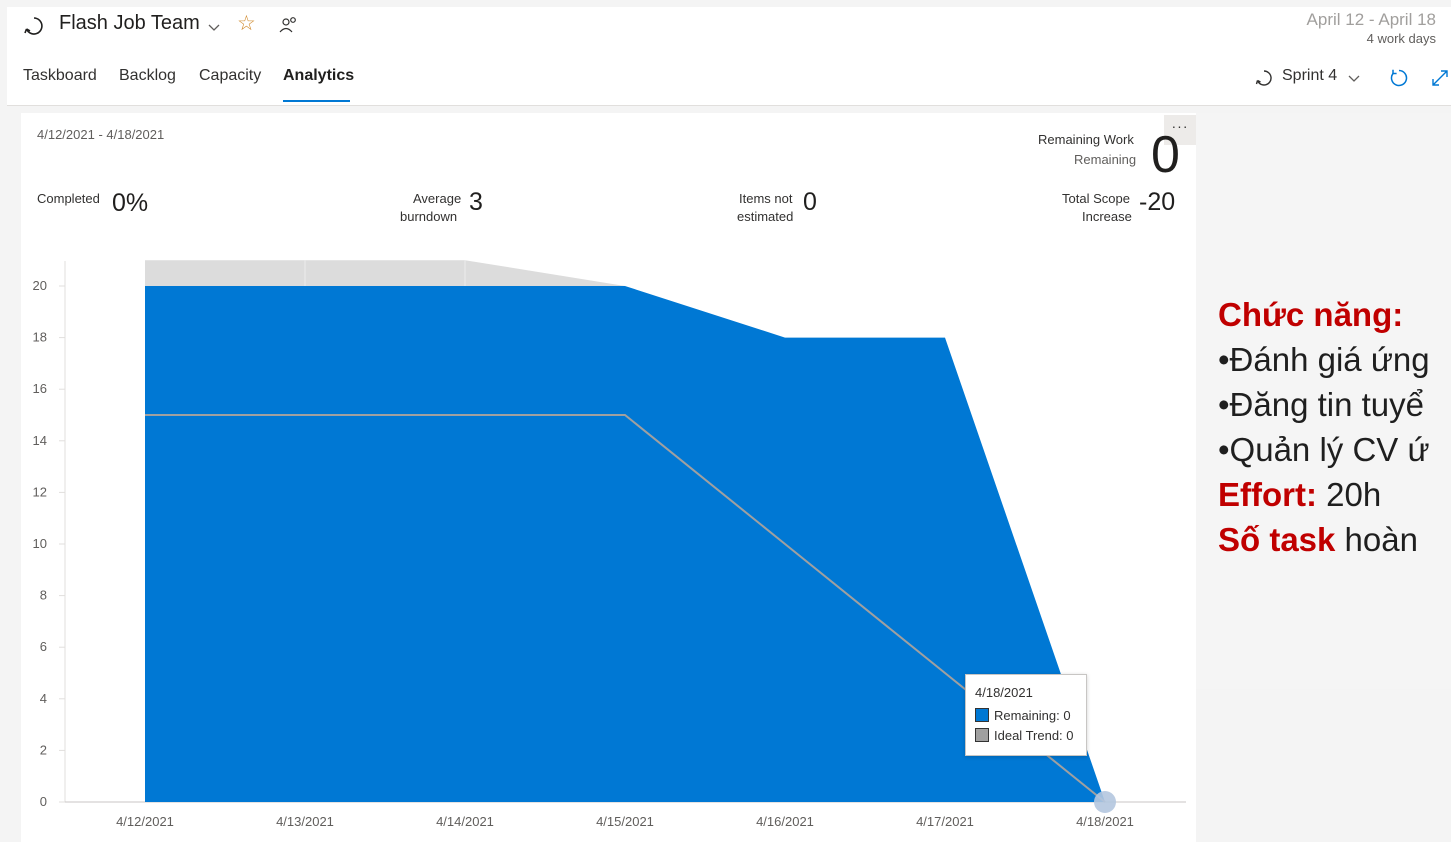 This screenshot has width=1451, height=842. Describe the element at coordinates (1311, 314) in the screenshot. I see `notes-heading: Chức năng:` at that location.